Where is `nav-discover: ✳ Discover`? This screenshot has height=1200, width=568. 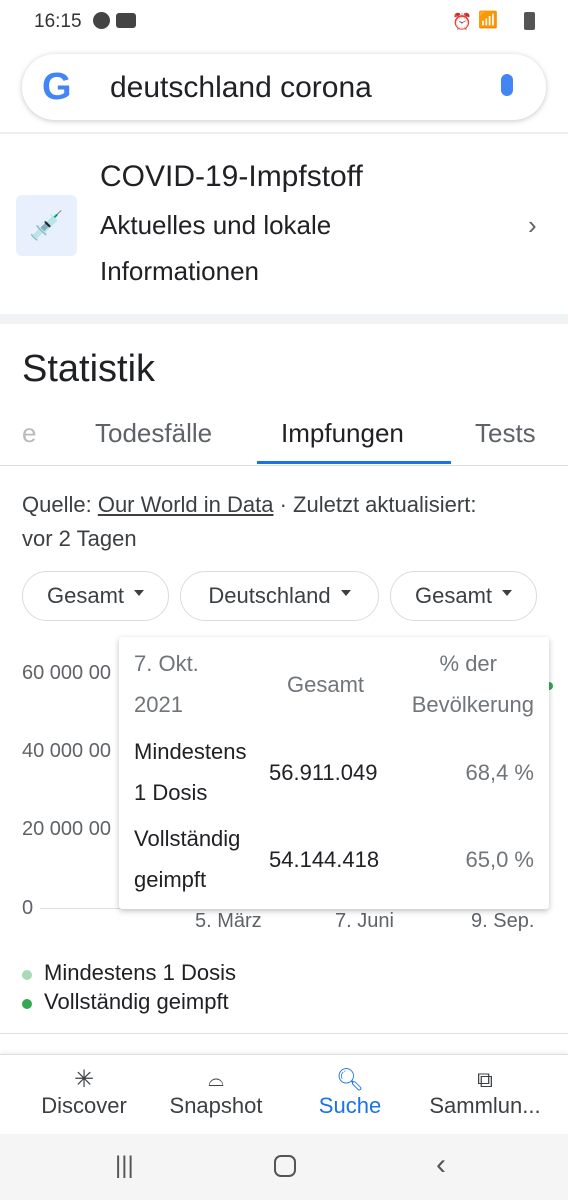
nav-discover: ✳ Discover is located at coordinates (84, 1093).